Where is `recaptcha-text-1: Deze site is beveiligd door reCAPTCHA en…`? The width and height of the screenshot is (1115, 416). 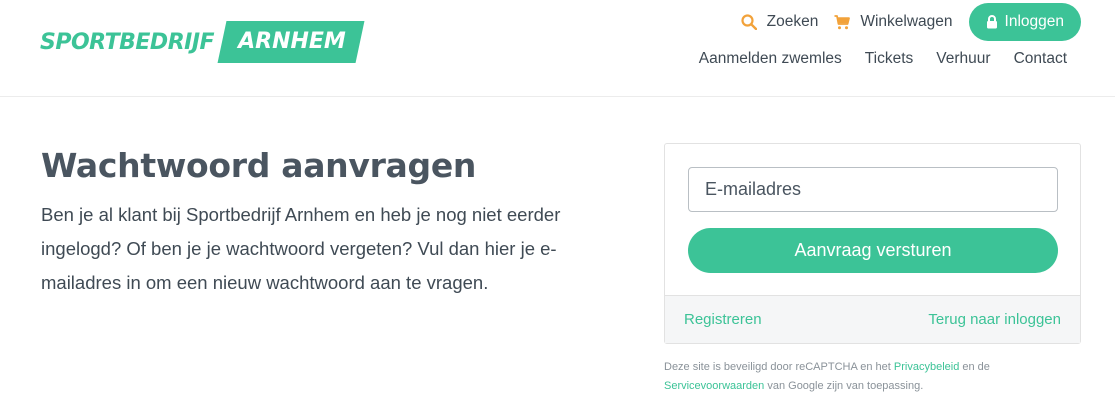
recaptcha-text-1: Deze site is beveiligd door reCAPTCHA en… is located at coordinates (777, 367).